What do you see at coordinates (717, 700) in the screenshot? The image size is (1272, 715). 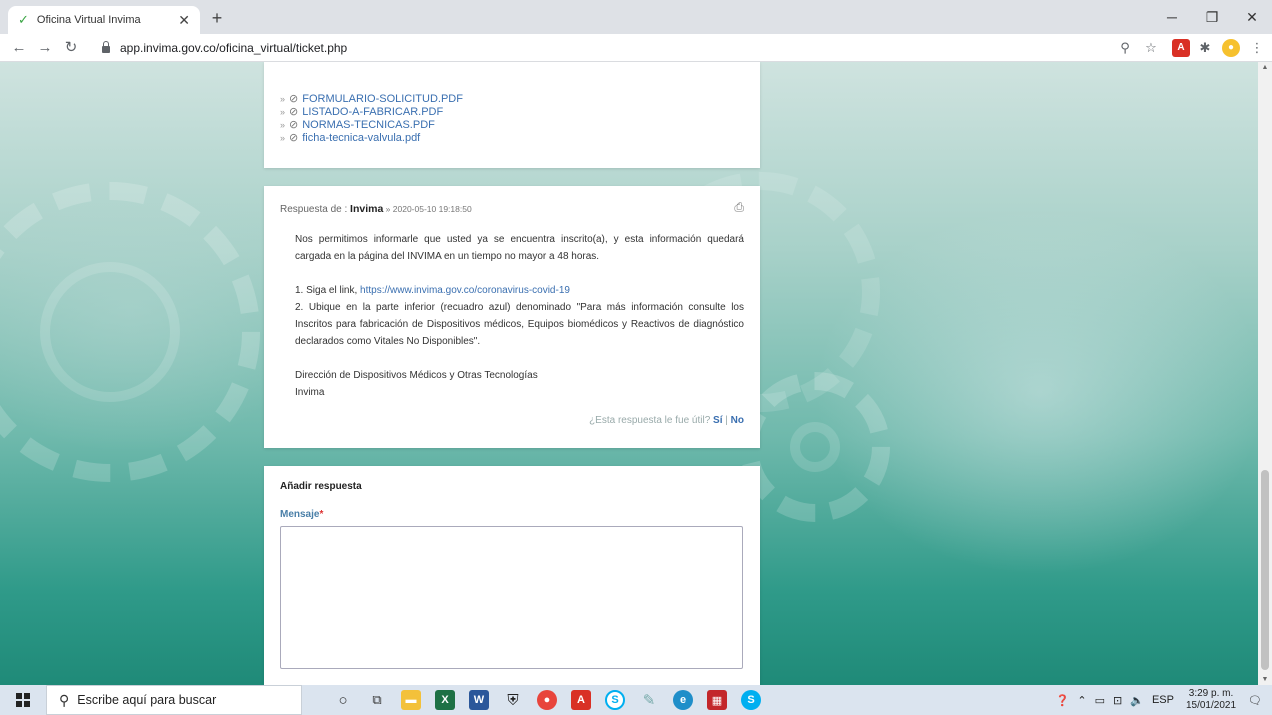 I see `photo-app-icon: ▦` at bounding box center [717, 700].